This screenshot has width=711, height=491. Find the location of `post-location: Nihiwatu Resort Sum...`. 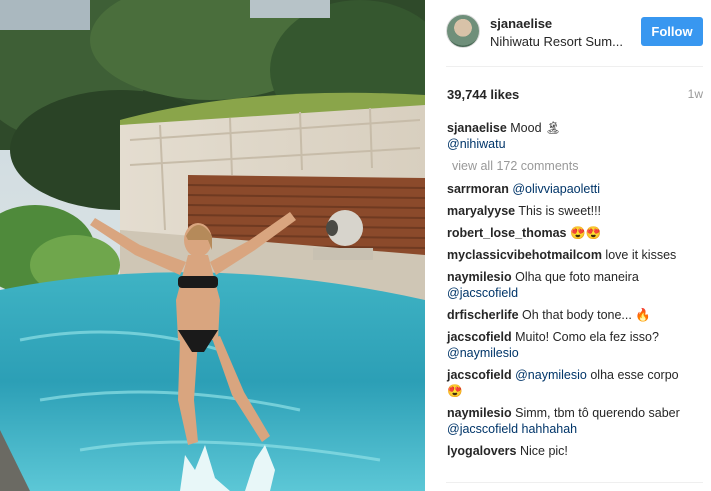

post-location: Nihiwatu Resort Sum... is located at coordinates (556, 41).